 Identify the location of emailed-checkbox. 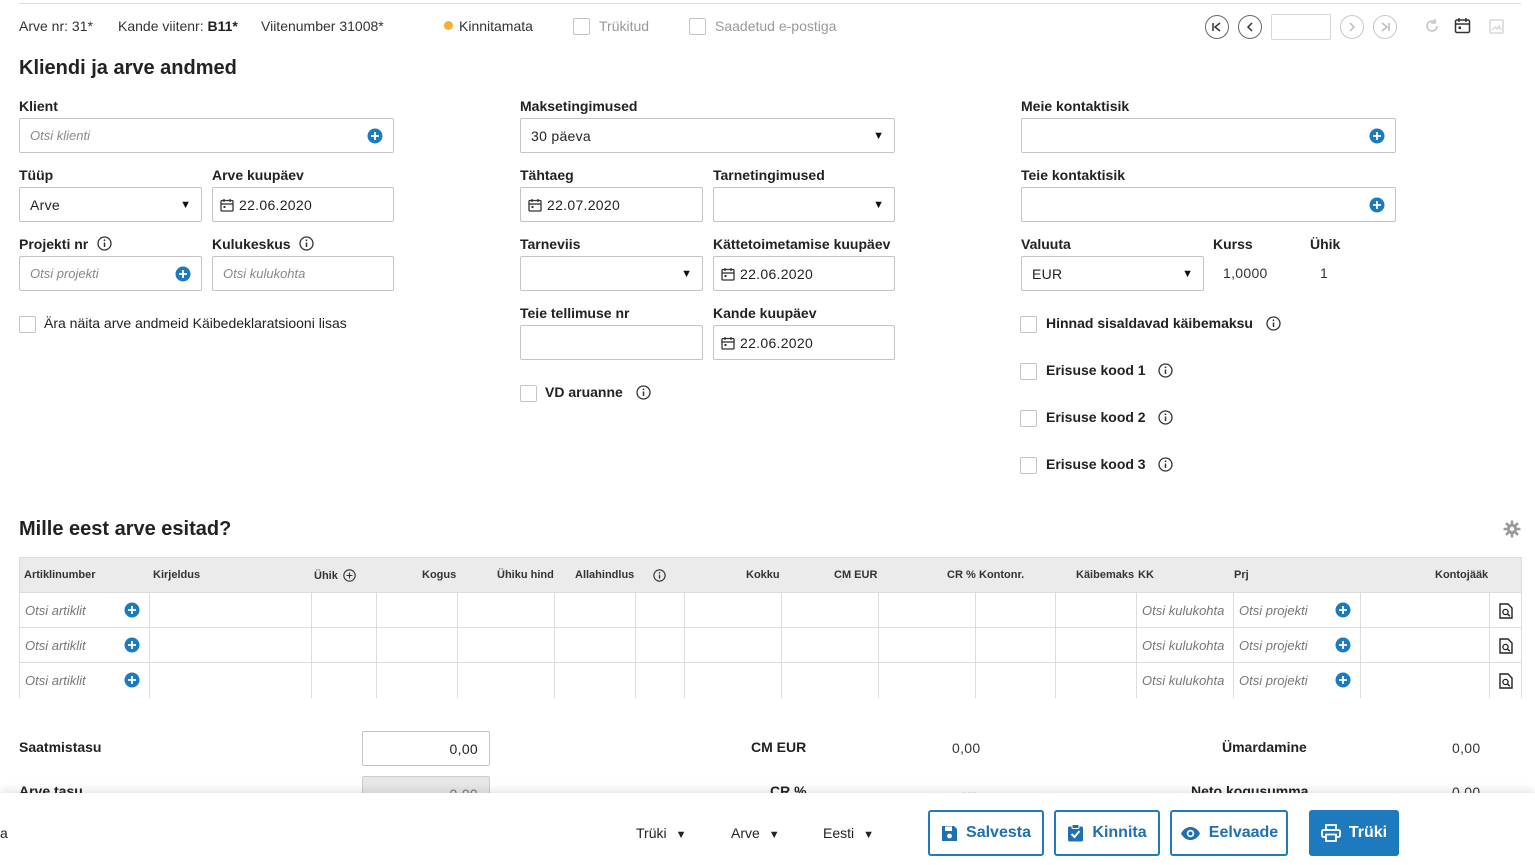
(697, 26).